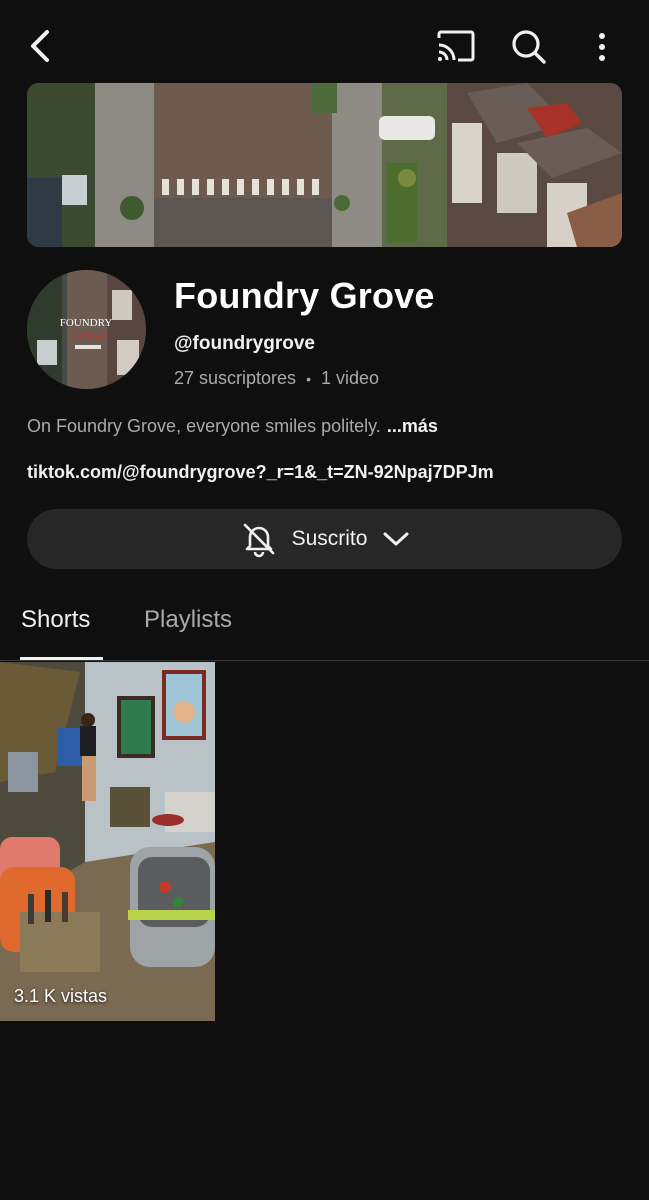  I want to click on back-button, so click(40, 46).